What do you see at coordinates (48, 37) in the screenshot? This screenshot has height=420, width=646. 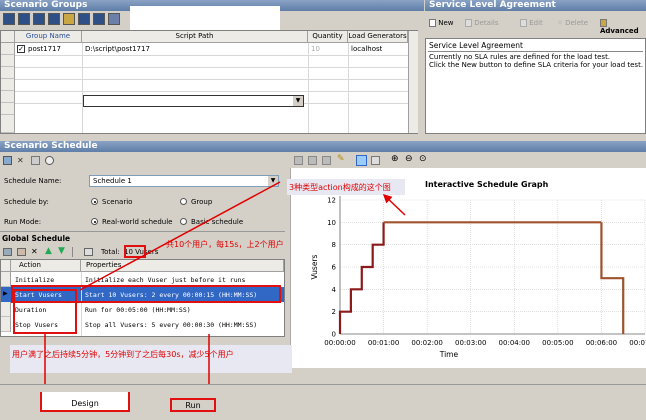 I see `col-group-name: Group Name` at bounding box center [48, 37].